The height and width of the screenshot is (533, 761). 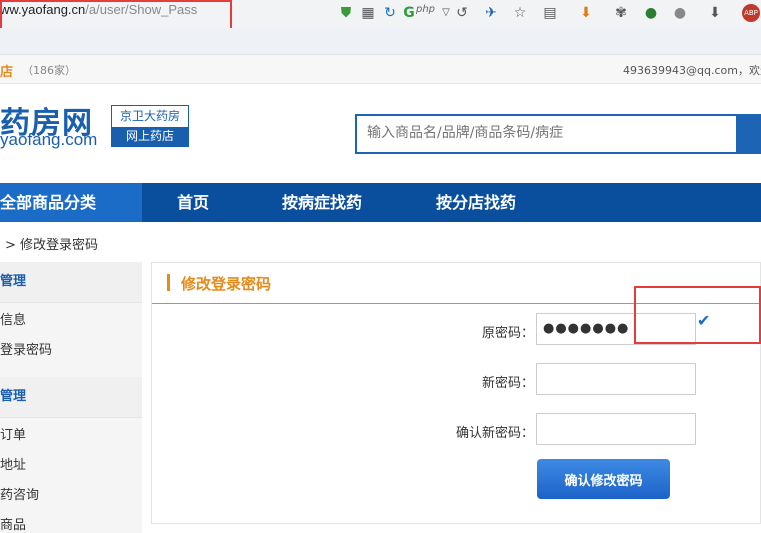 I want to click on badge-top-text: 京卫大药房, so click(x=149, y=116).